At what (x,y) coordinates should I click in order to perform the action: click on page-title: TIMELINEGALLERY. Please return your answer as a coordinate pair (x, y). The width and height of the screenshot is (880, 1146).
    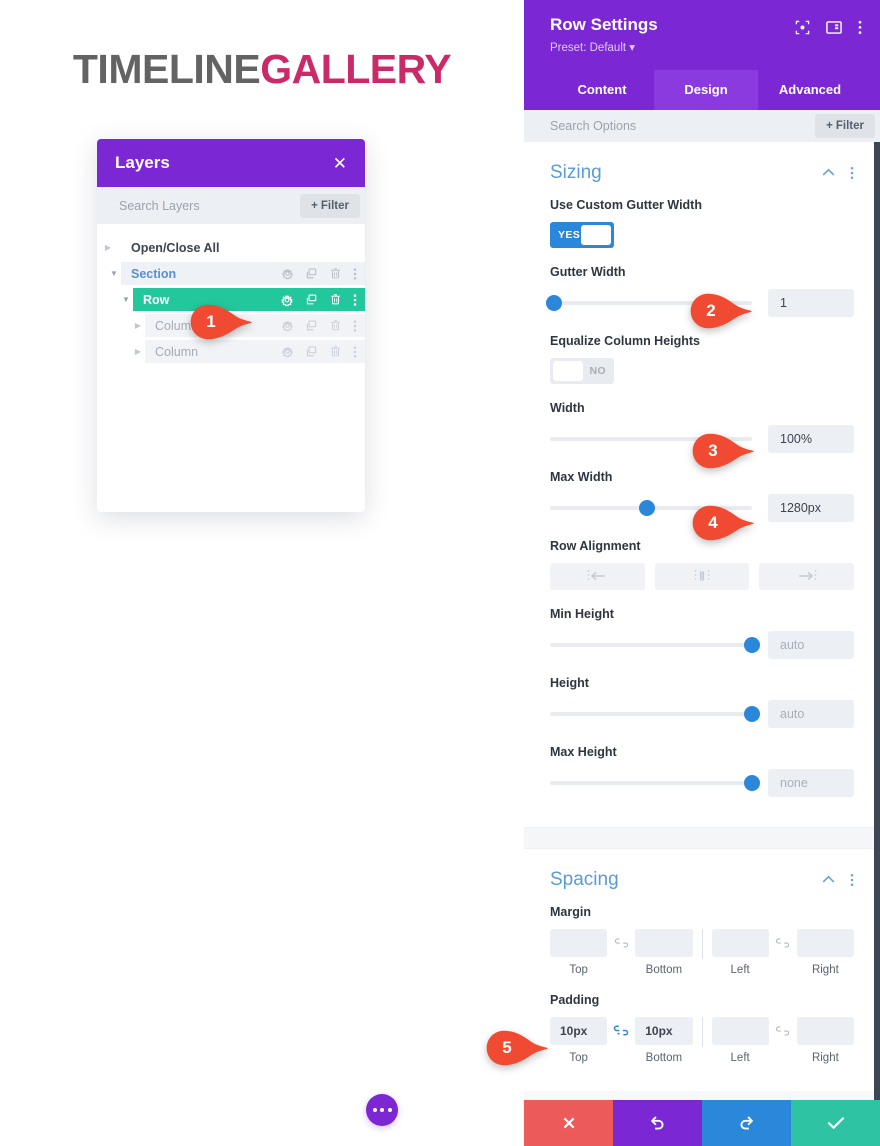
    Looking at the image, I should click on (262, 69).